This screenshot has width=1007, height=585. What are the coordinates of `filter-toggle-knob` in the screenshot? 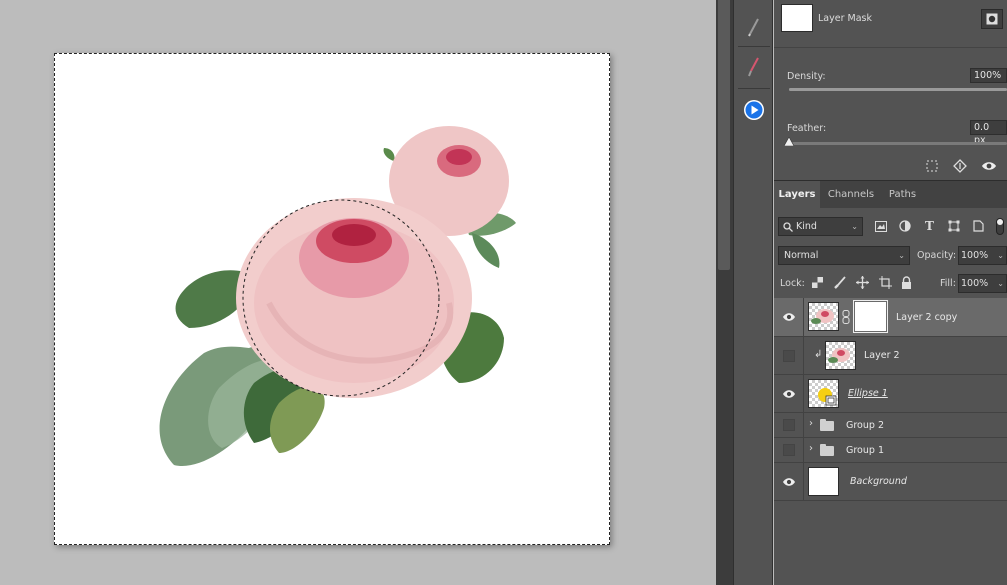 It's located at (1000, 222).